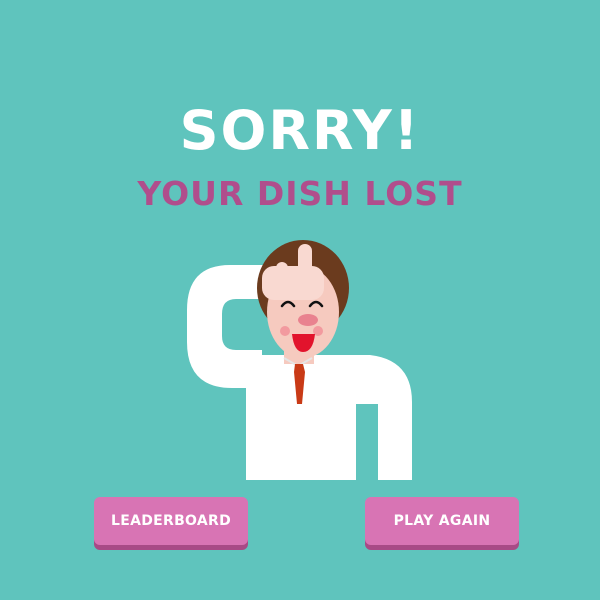 Image resolution: width=600 pixels, height=600 pixels. Describe the element at coordinates (285, 331) in the screenshot. I see `left-cheek` at that location.